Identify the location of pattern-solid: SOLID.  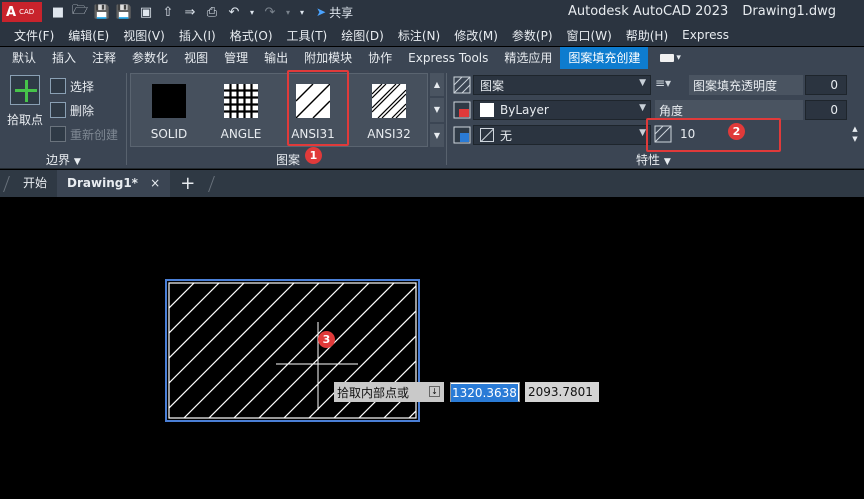
(169, 114).